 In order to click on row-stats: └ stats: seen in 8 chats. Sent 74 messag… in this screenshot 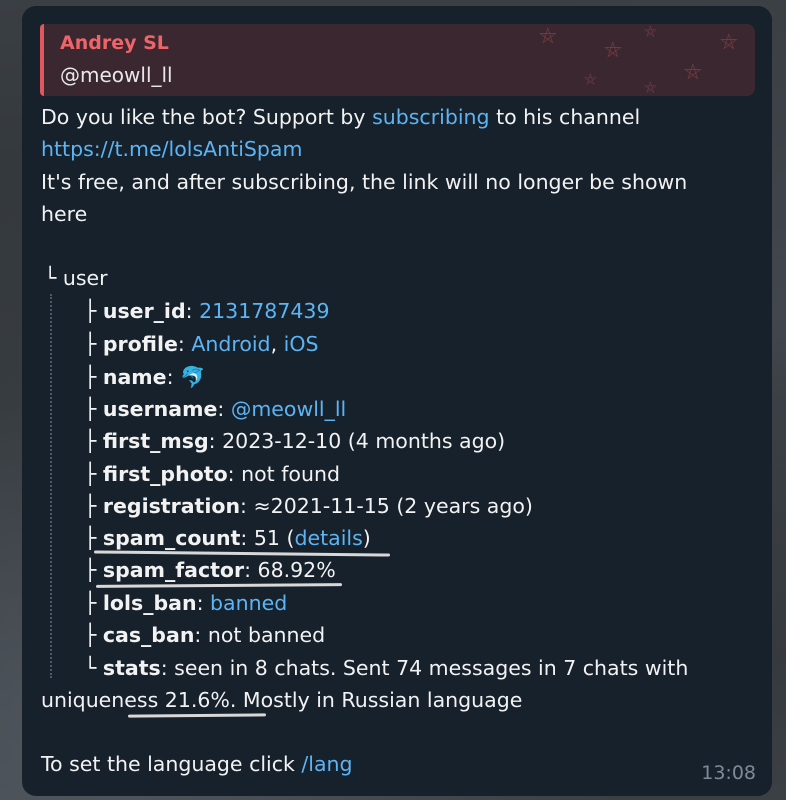, I will do `click(386, 668)`.